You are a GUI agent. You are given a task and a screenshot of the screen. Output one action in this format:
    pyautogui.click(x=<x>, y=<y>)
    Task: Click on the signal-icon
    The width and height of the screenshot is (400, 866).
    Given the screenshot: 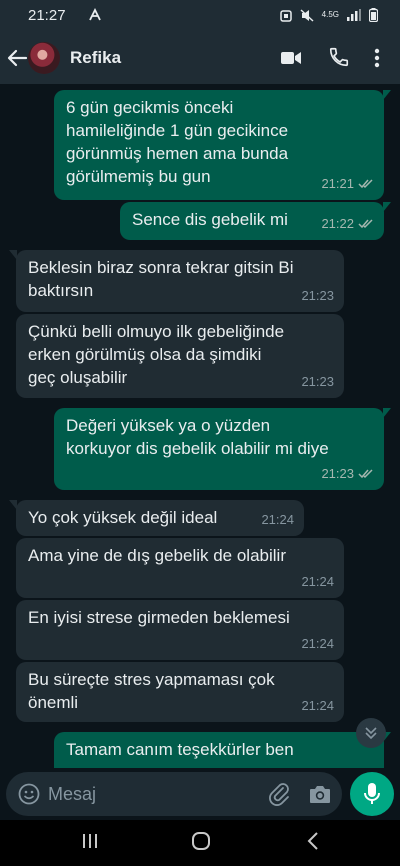 What is the action you would take?
    pyautogui.click(x=354, y=15)
    